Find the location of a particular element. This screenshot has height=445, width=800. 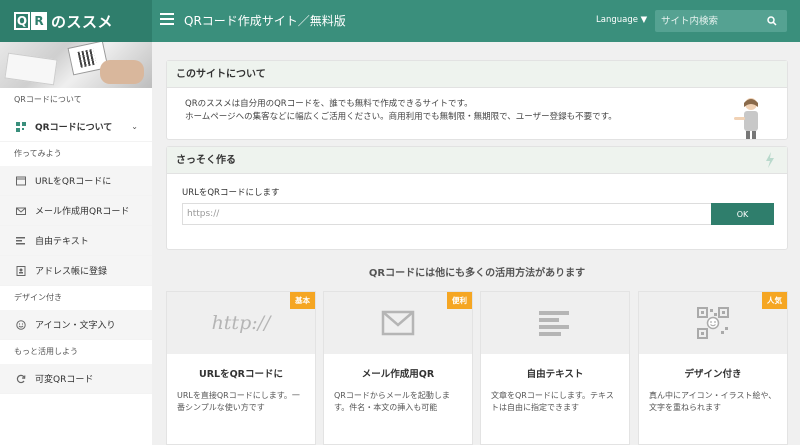

feature-description: URLを直接QRコードにします。一番シンプルな使い方です is located at coordinates (238, 401).